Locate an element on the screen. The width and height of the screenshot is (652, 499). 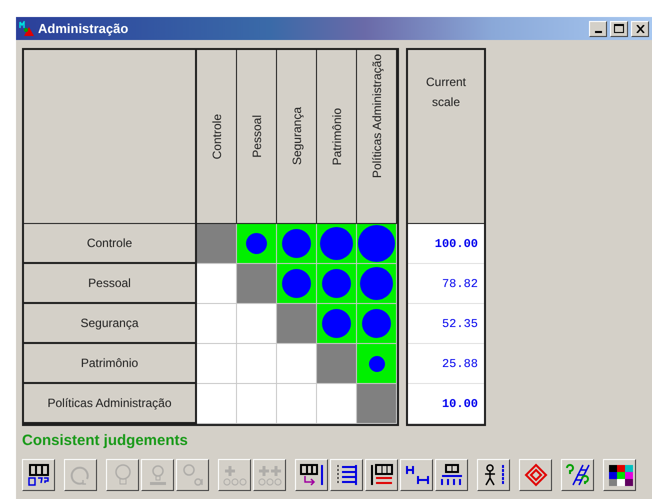
scale-value: 100.00 is located at coordinates (446, 244).